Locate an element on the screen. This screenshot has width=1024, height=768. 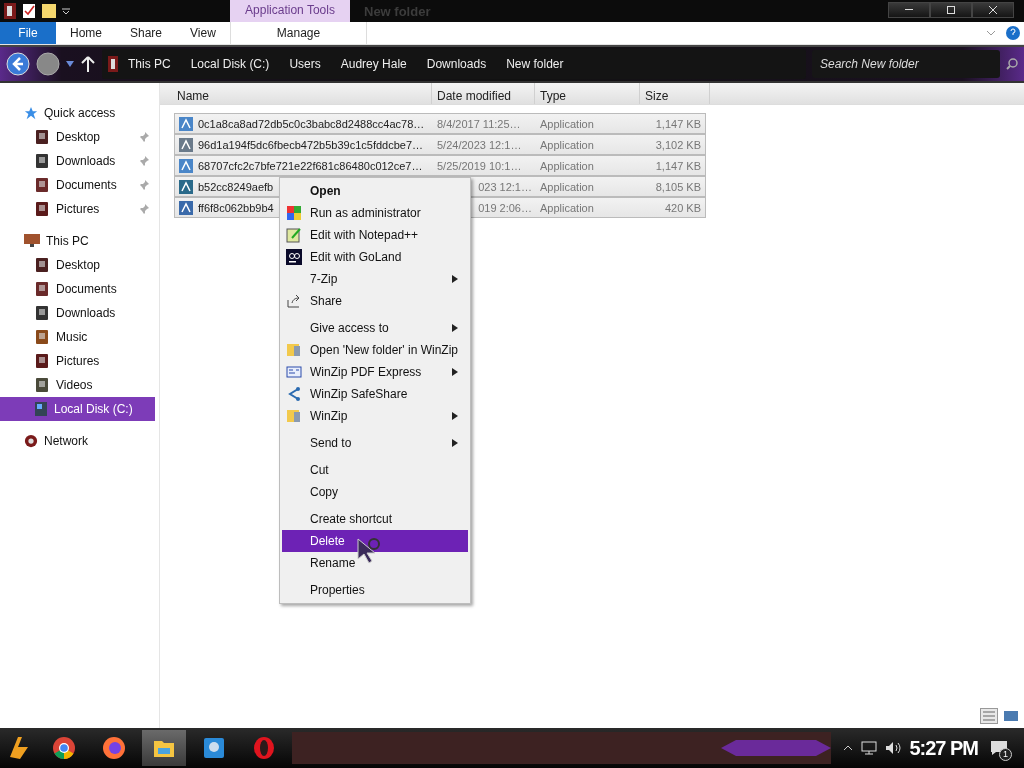
size-cell-text: 3,102 KB is located at coordinates (678, 144).